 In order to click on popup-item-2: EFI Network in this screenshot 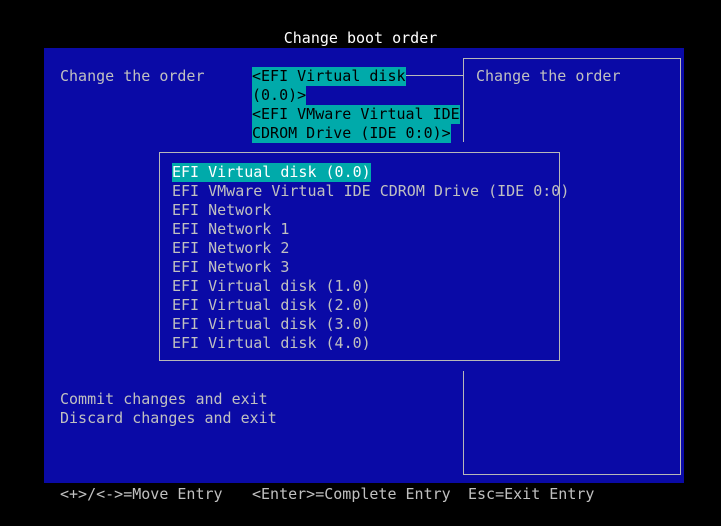, I will do `click(221, 210)`.